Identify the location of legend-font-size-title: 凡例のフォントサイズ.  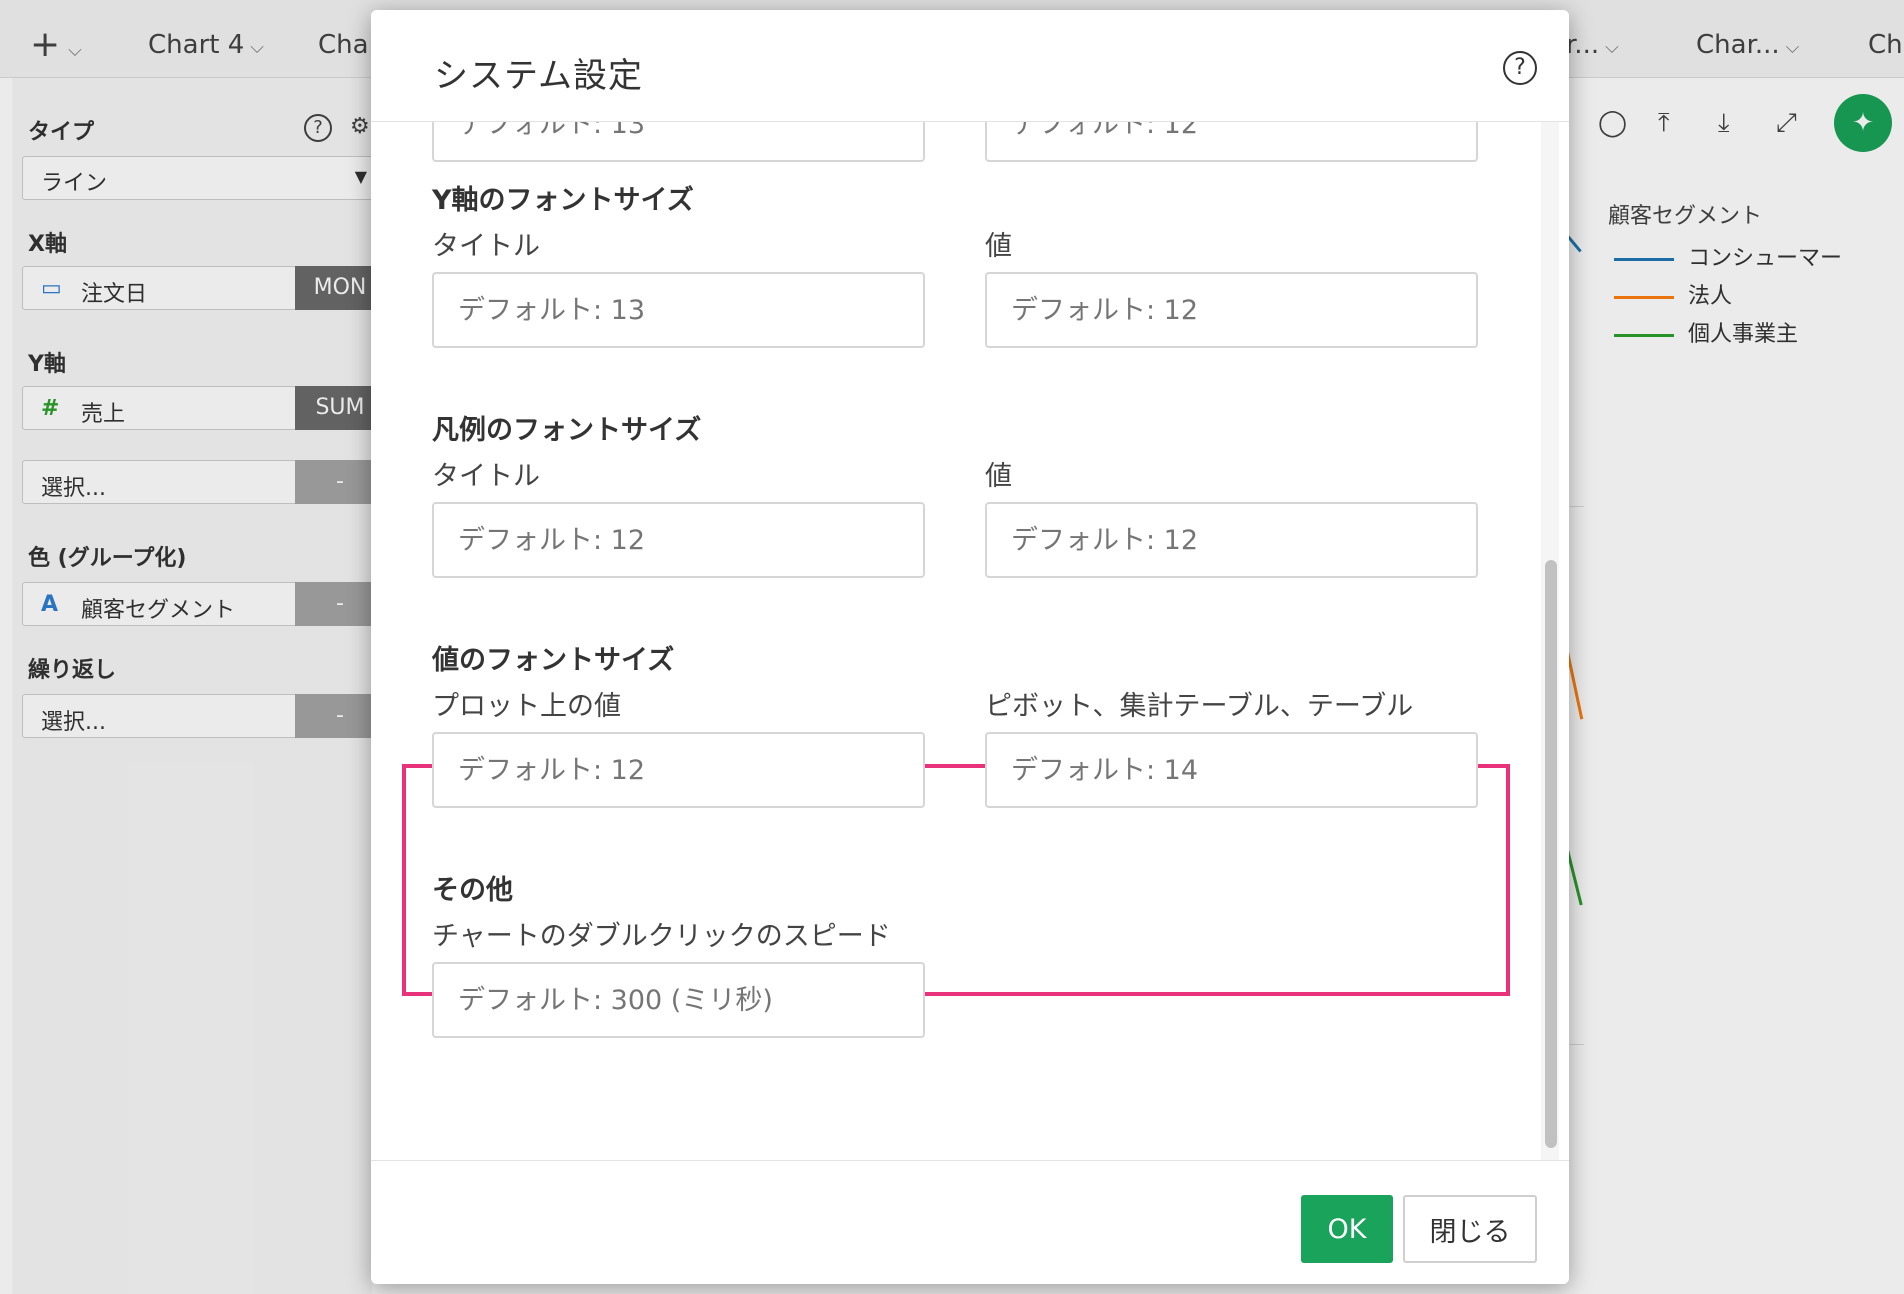
(567, 430).